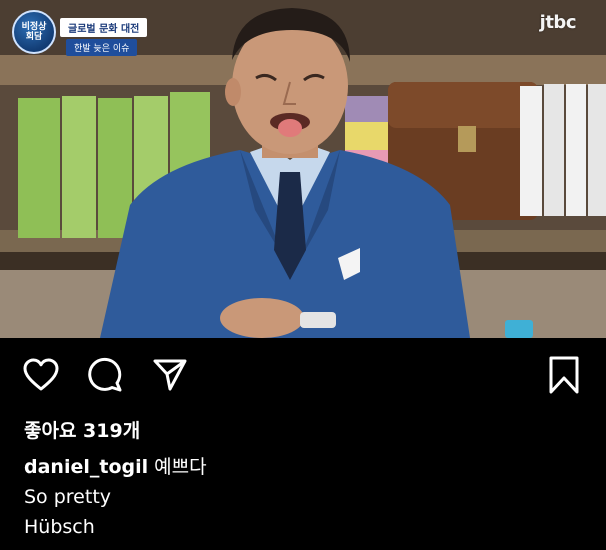 This screenshot has width=606, height=550. I want to click on caption-first-line: 예쁘다, so click(180, 467).